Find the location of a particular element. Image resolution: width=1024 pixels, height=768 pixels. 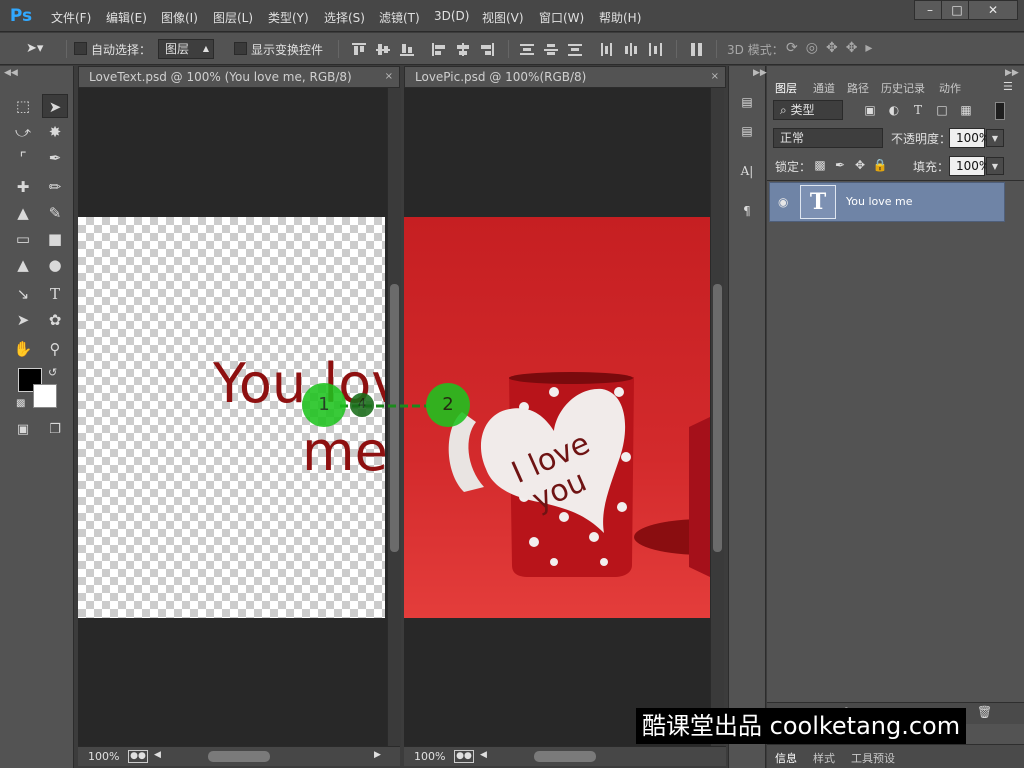

layer-name: You love me is located at coordinates (879, 201).